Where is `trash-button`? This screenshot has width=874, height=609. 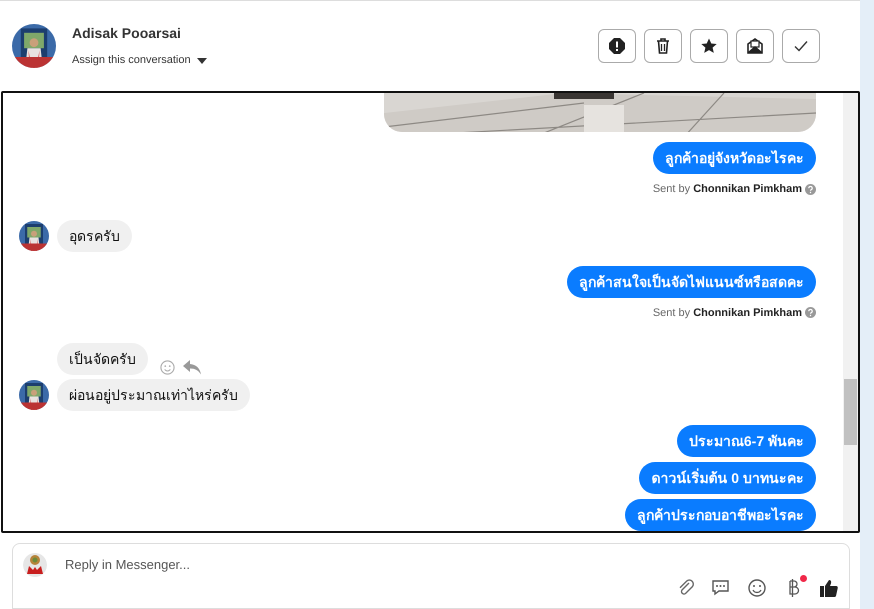 trash-button is located at coordinates (663, 46).